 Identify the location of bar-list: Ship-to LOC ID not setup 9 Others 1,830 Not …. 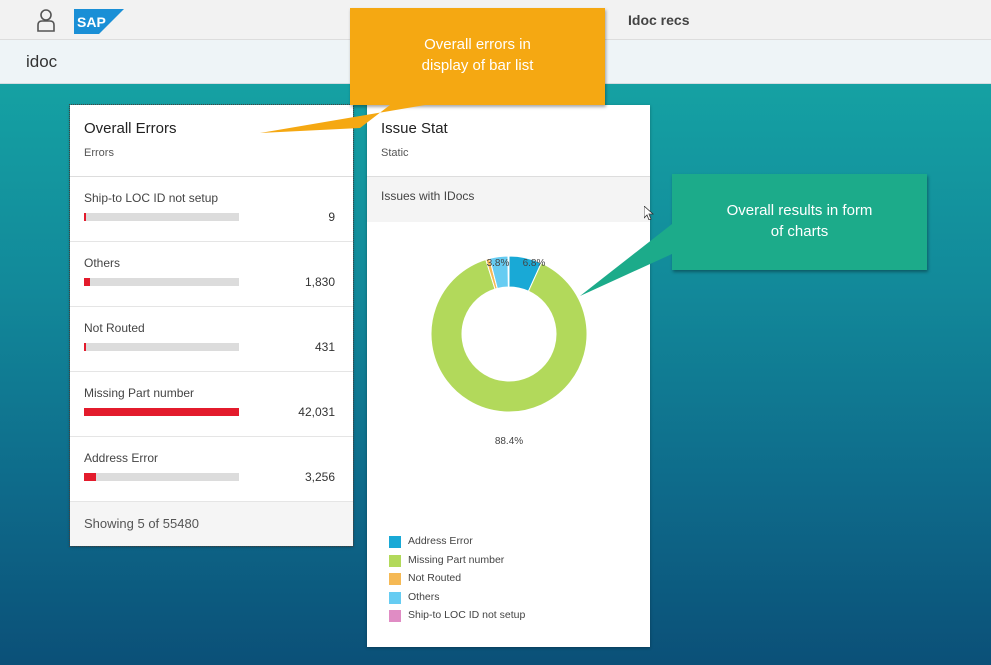
(211, 339).